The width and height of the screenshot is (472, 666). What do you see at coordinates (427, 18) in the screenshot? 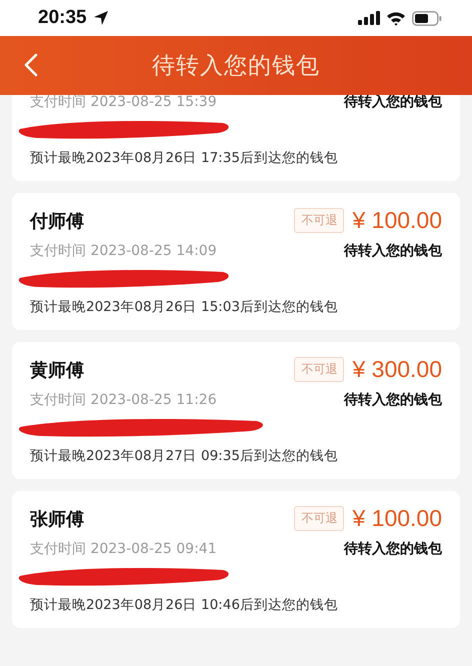
I see `battery-icon` at bounding box center [427, 18].